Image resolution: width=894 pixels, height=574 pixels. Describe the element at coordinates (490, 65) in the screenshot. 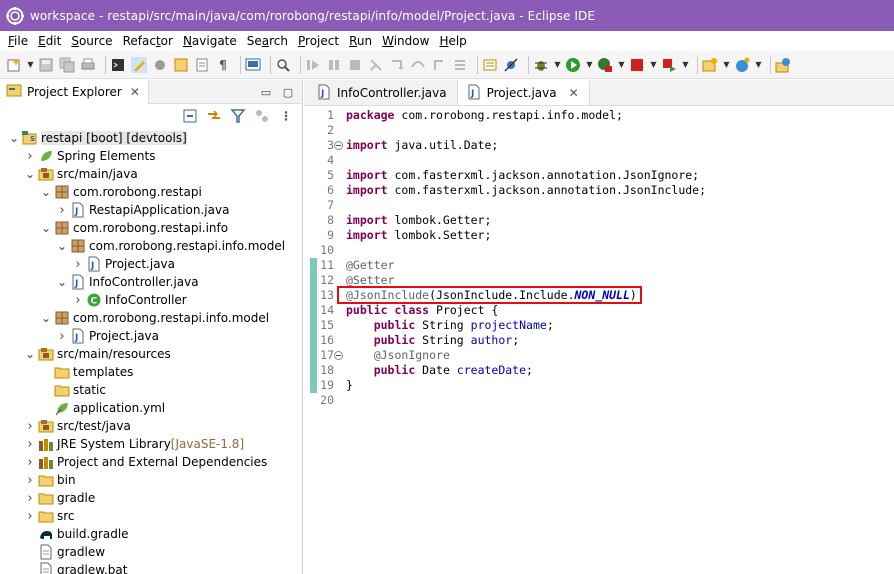

I see `external-tools-icon` at that location.